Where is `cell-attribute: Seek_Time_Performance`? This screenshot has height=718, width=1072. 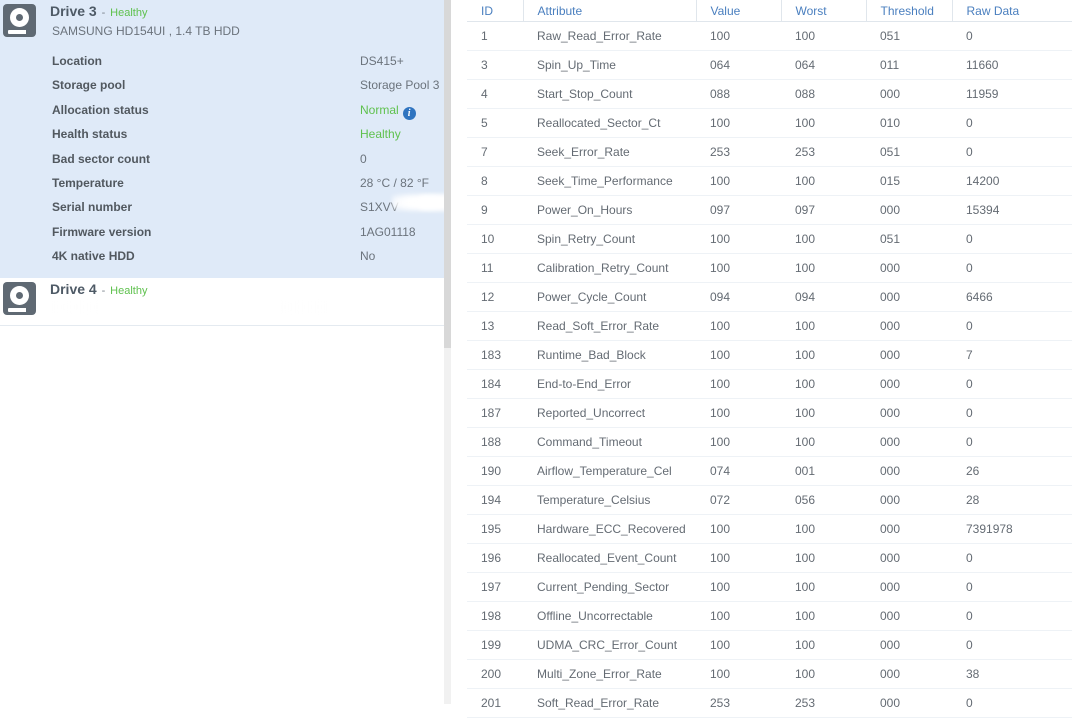
cell-attribute: Seek_Time_Performance is located at coordinates (609, 181).